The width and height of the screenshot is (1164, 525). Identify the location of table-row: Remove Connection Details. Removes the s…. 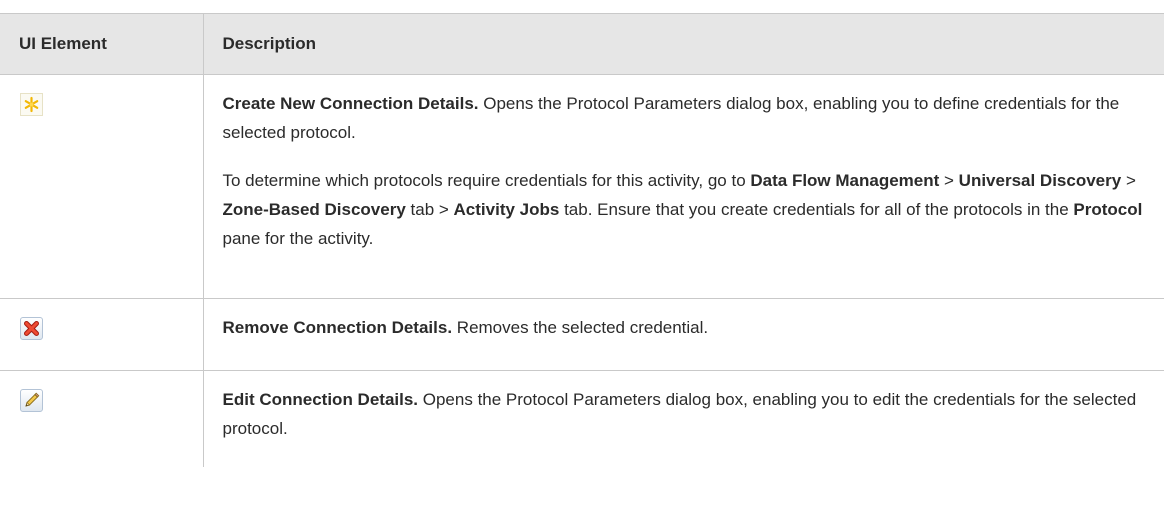
(582, 334).